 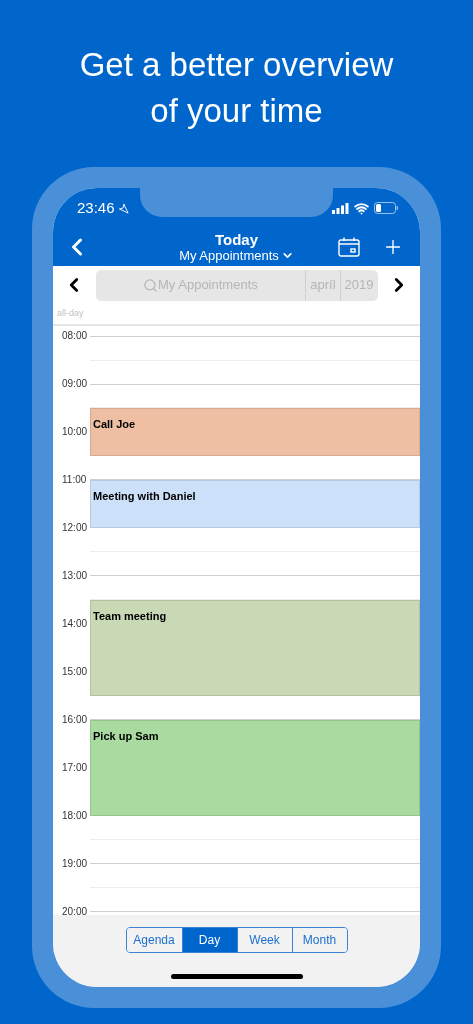 I want to click on location-icon, so click(x=123, y=208).